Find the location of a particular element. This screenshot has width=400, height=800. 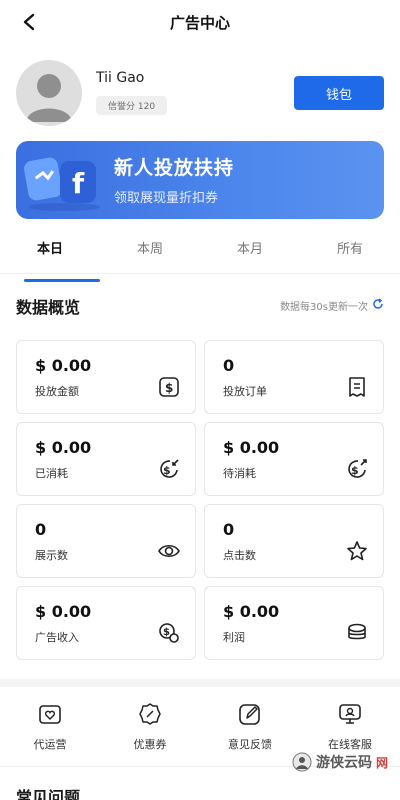

stat-card: 0 点击数 is located at coordinates (294, 541).